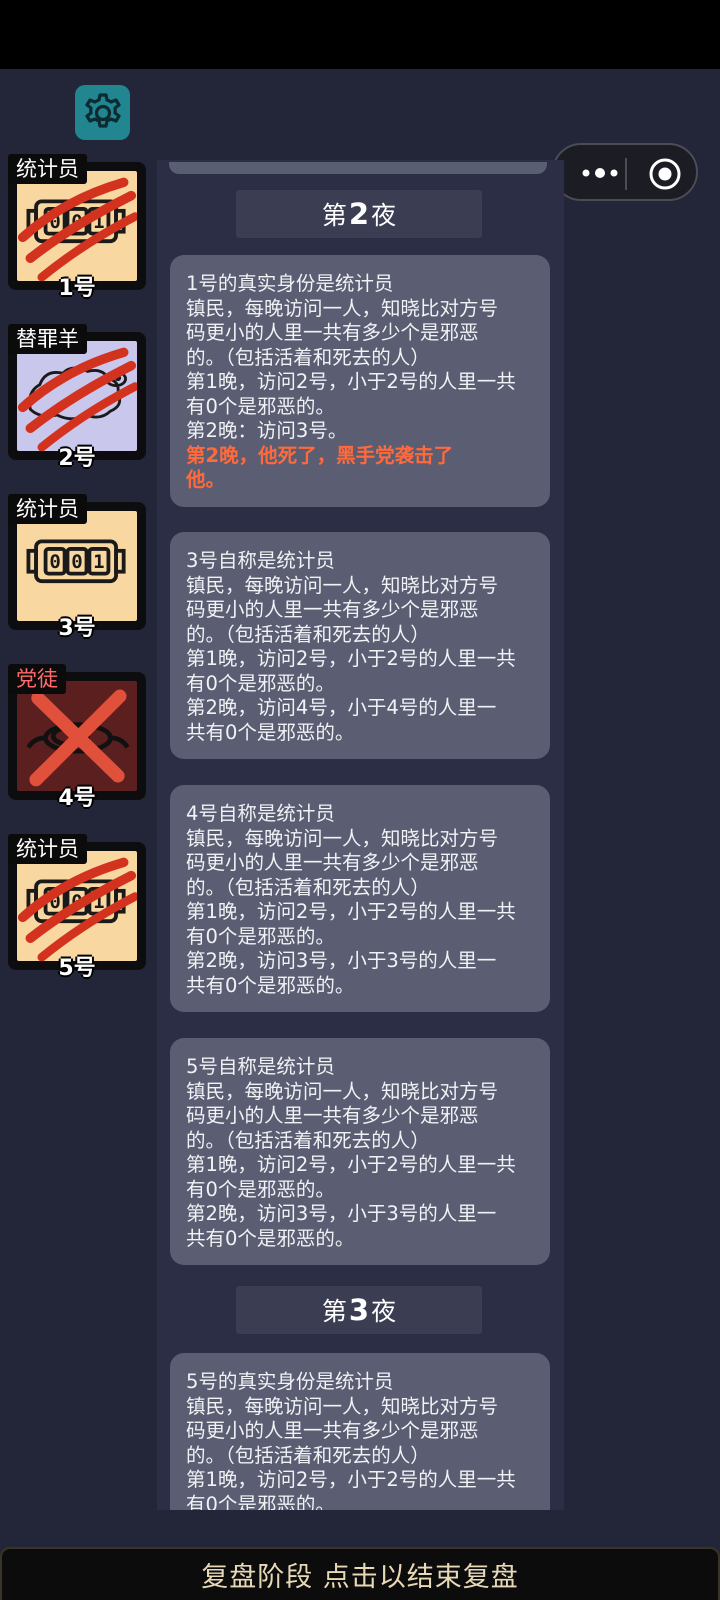 The width and height of the screenshot is (720, 1600). Describe the element at coordinates (267, 430) in the screenshot. I see `message-line: 第2晚：访问3号。` at that location.